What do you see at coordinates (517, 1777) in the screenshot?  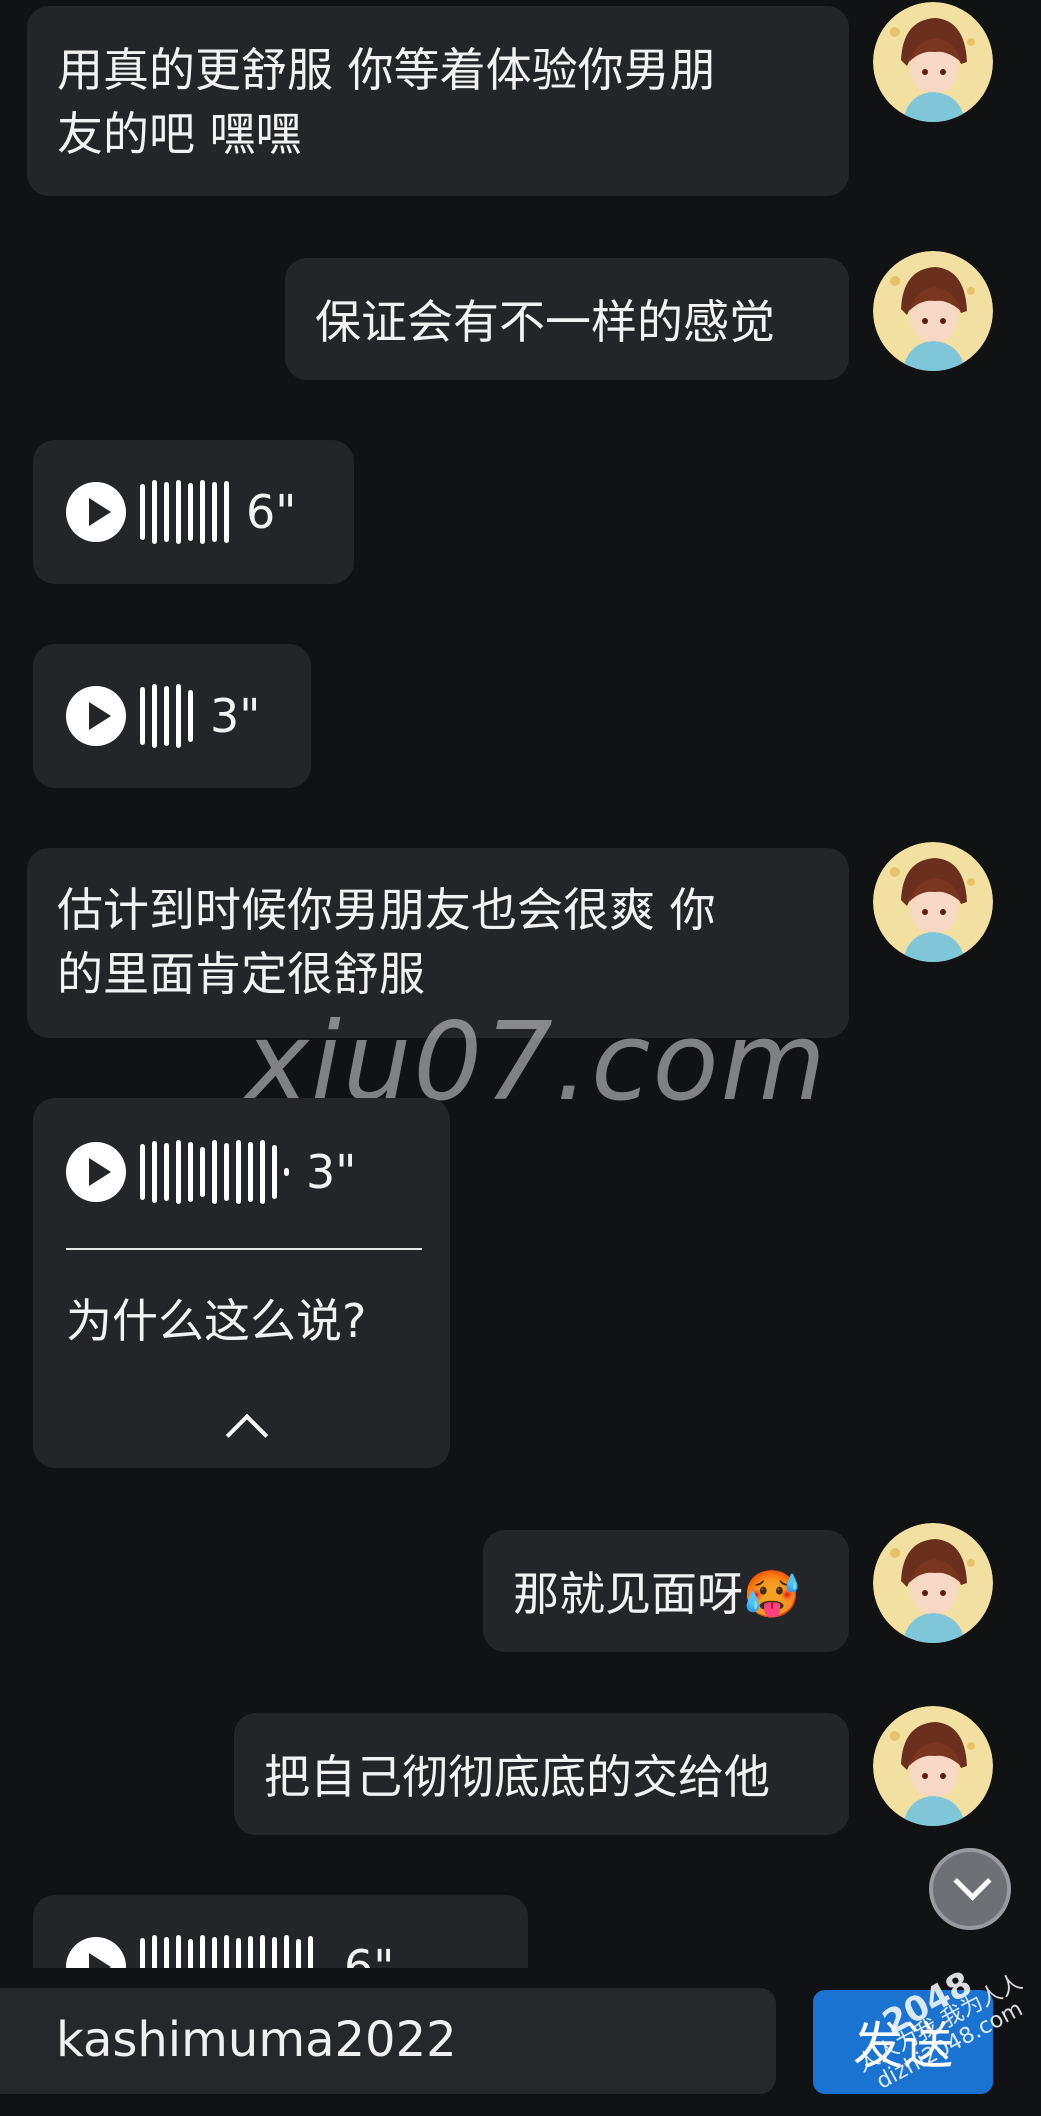 I see `message-text: 把自己彻彻底底的交给他` at bounding box center [517, 1777].